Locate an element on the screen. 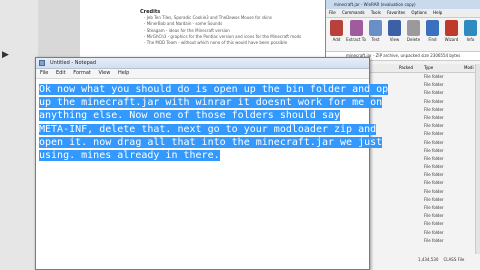 The image size is (480, 270). toolbar-button-wizard: Wizard is located at coordinates (451, 34).